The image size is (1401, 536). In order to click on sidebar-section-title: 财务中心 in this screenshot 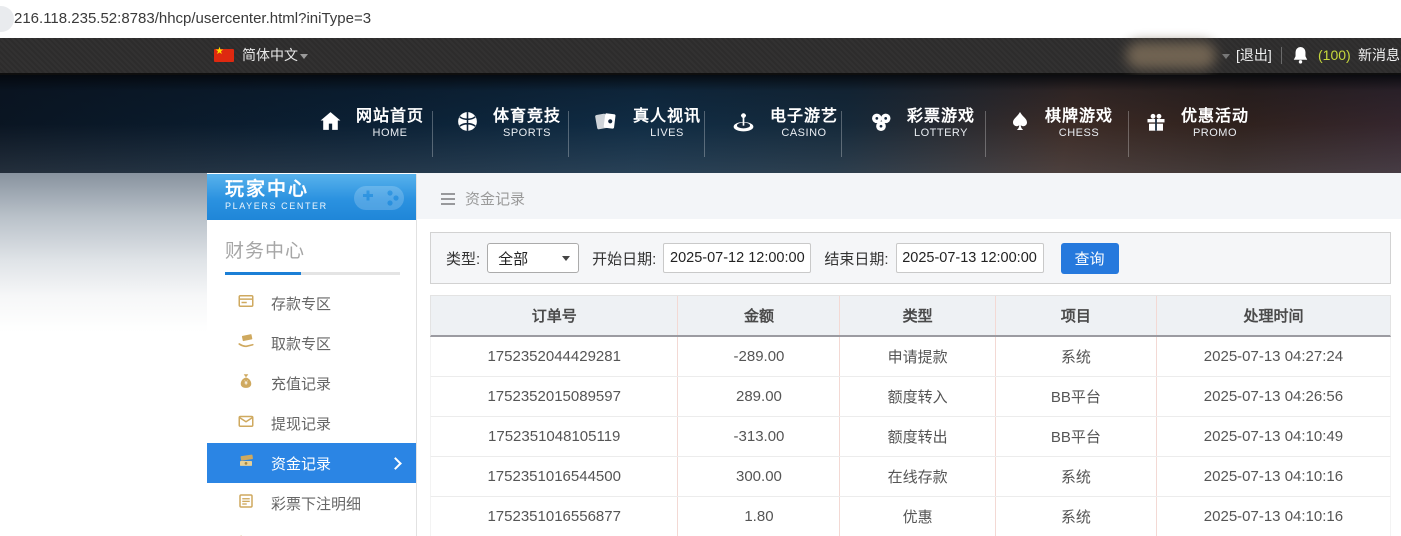, I will do `click(265, 251)`.